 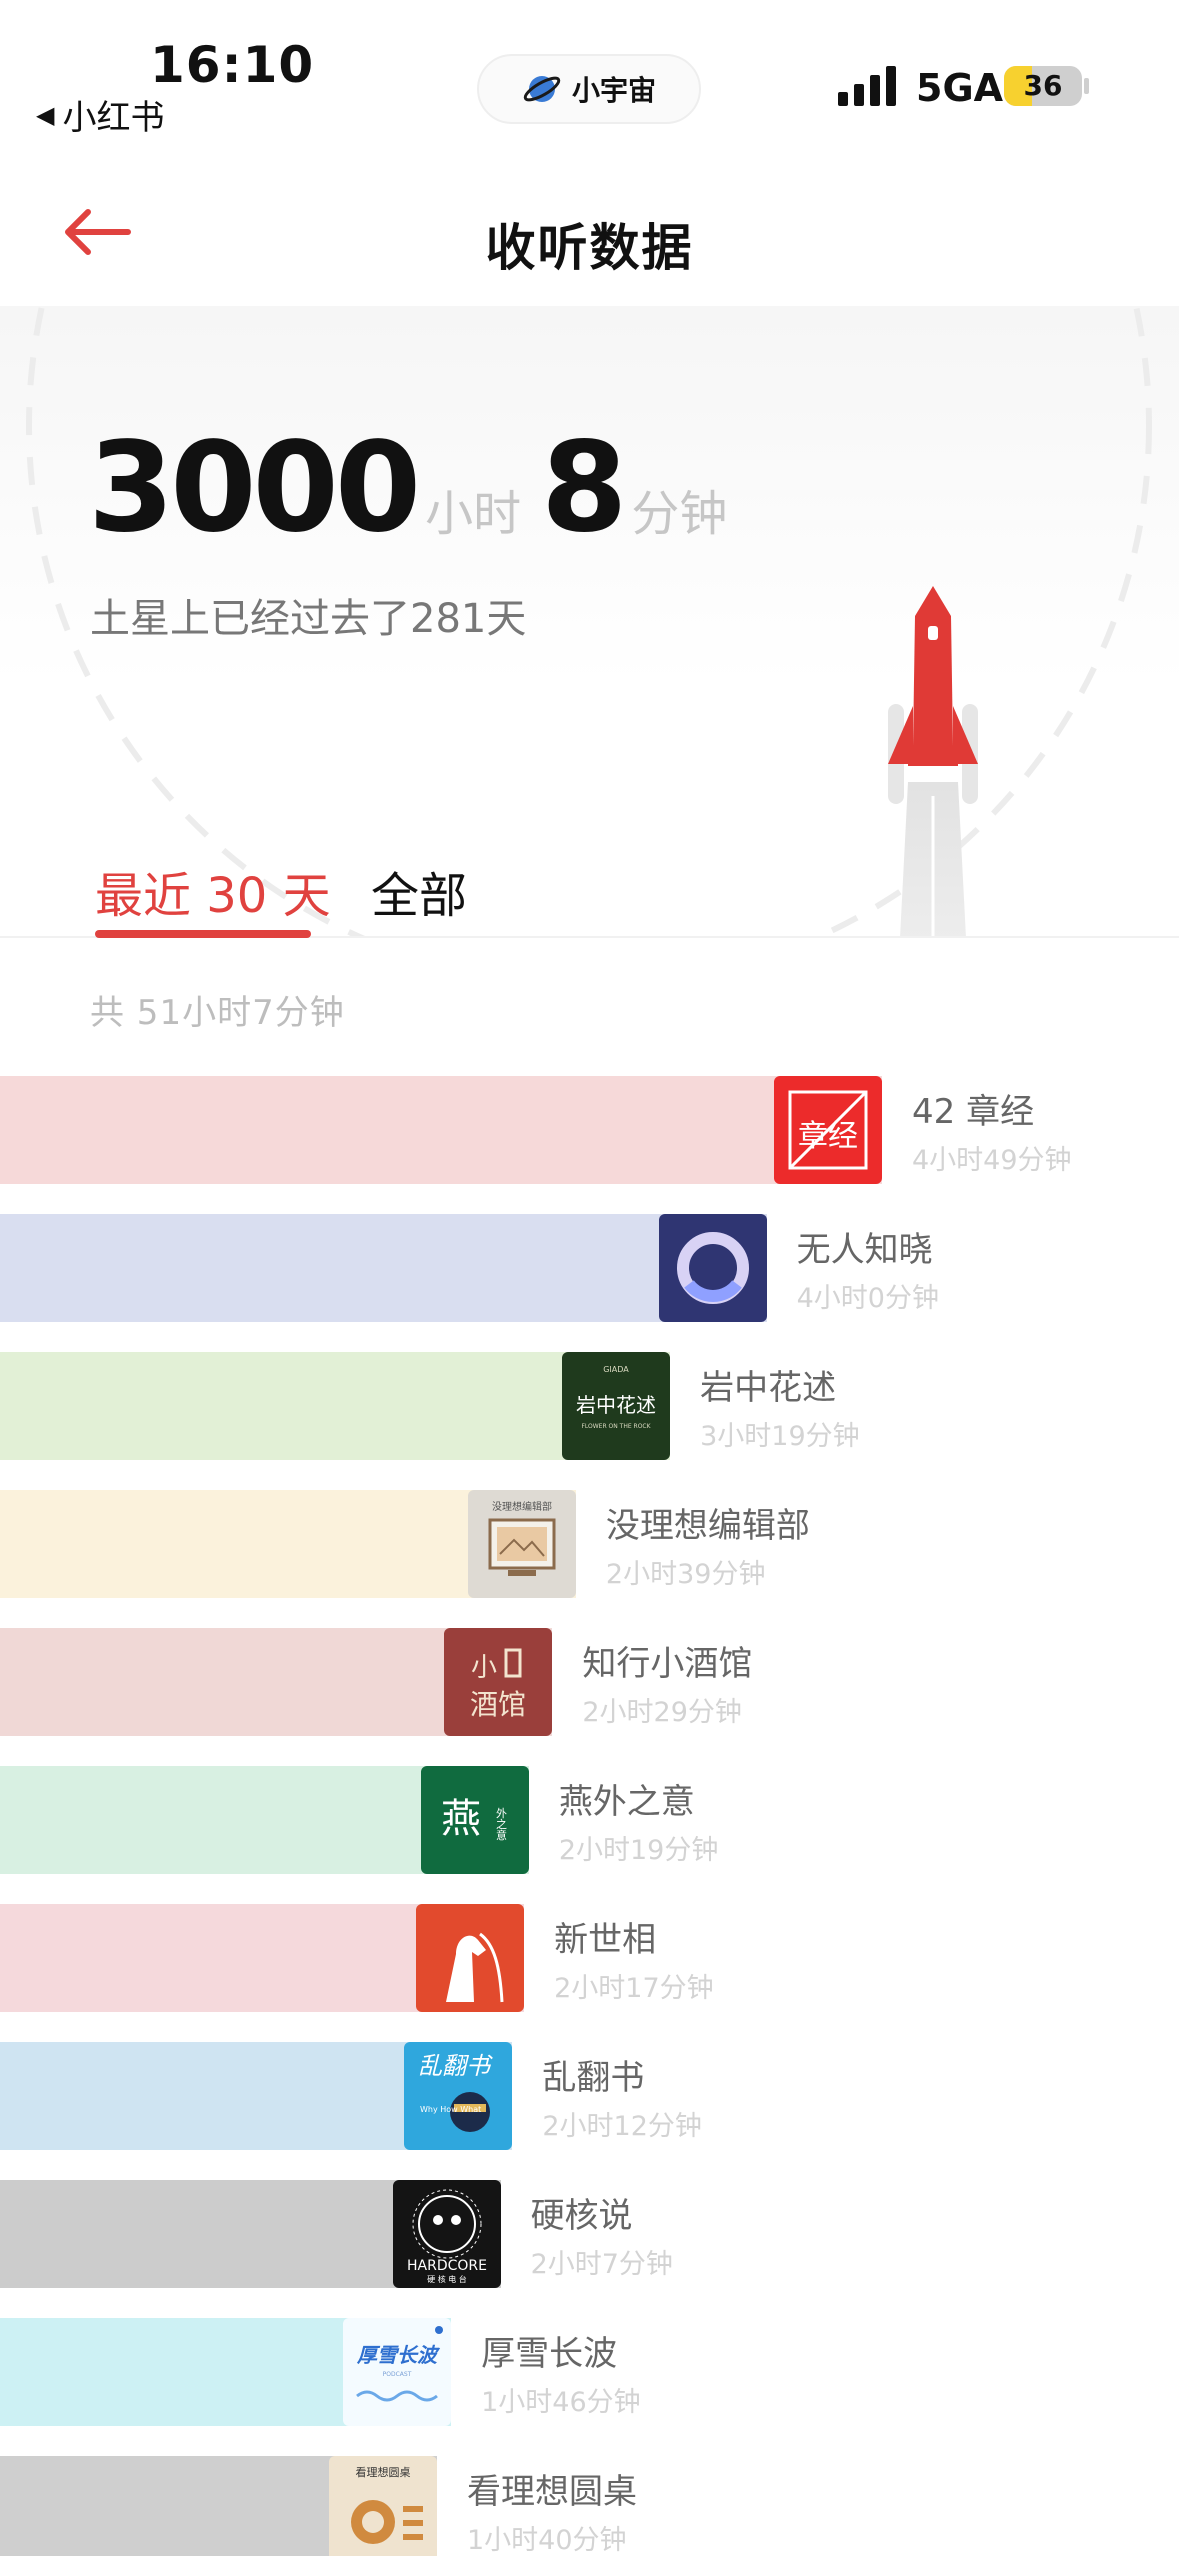 I want to click on battery-cap, so click(x=1086, y=86).